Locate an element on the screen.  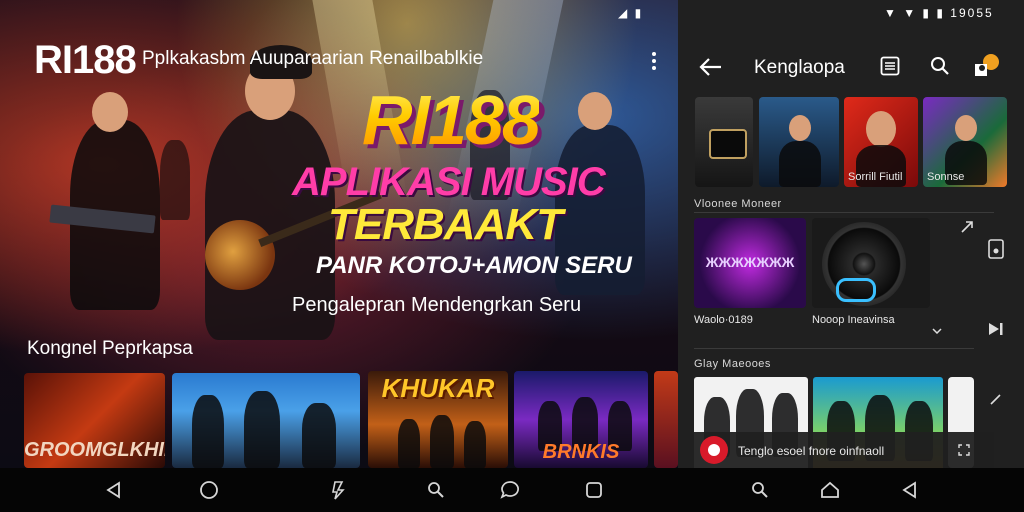
card-art-text: ЖЖЖЖЖЖЖ is located at coordinates (750, 262).